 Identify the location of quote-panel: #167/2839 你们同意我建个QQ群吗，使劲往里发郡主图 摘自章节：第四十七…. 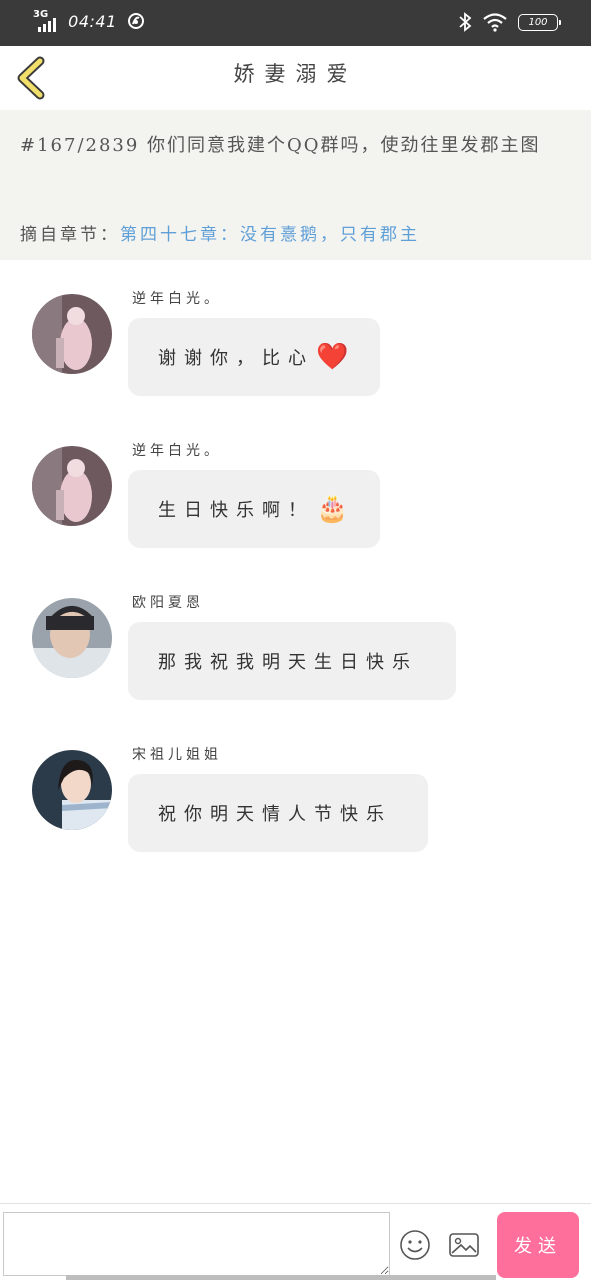
(295, 185).